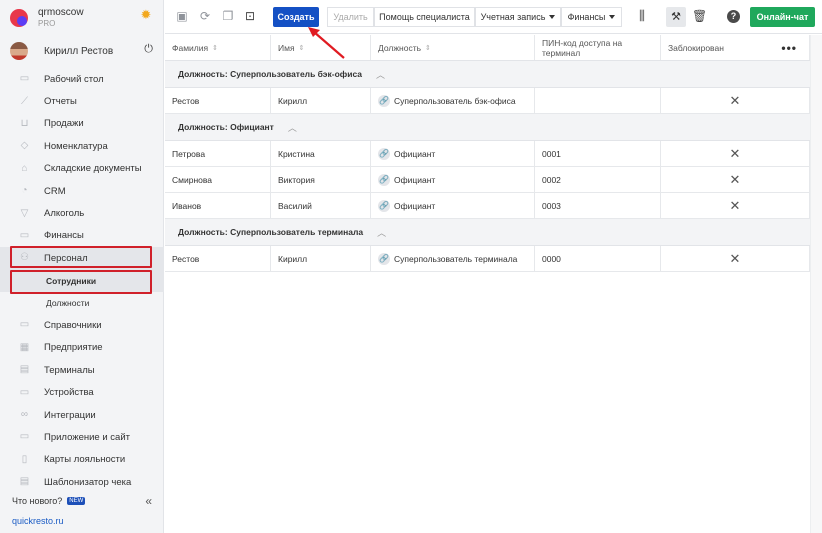 This screenshot has width=822, height=533. Describe the element at coordinates (24, 325) in the screenshot. I see `book-icon: ▭` at that location.